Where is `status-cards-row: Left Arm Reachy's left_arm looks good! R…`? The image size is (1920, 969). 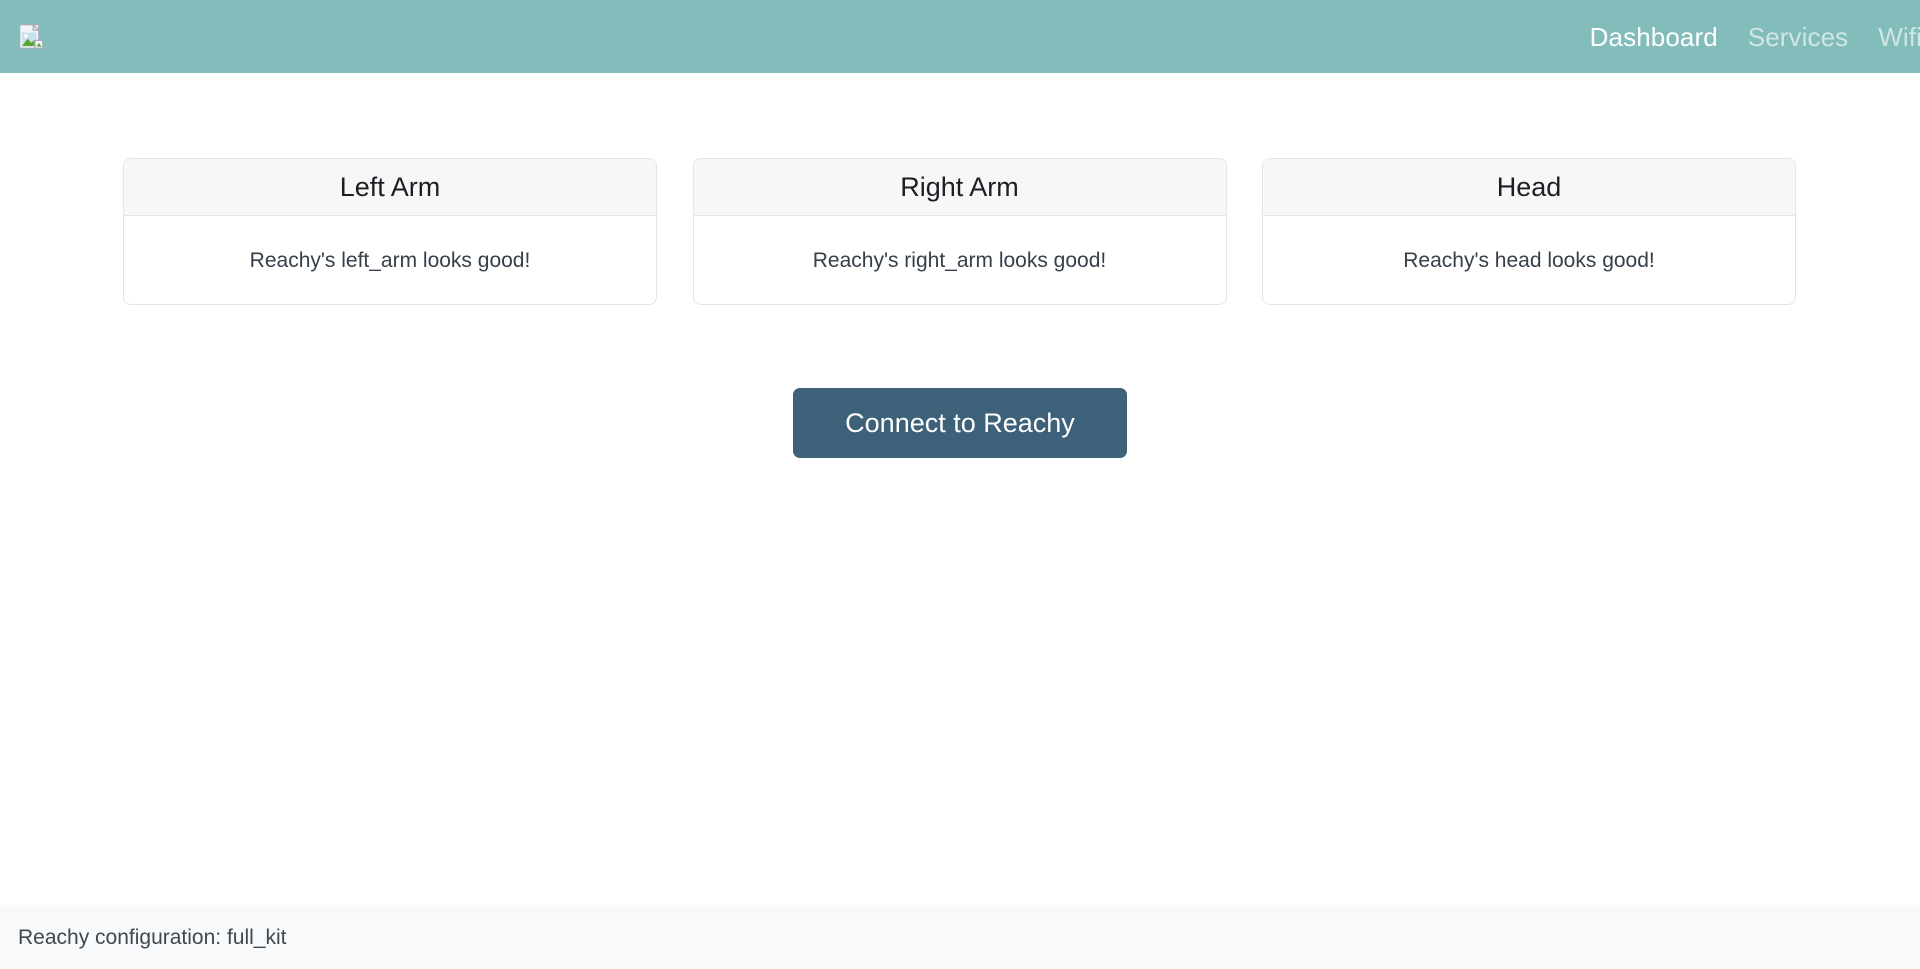 status-cards-row: Left Arm Reachy's left_arm looks good! R… is located at coordinates (959, 231).